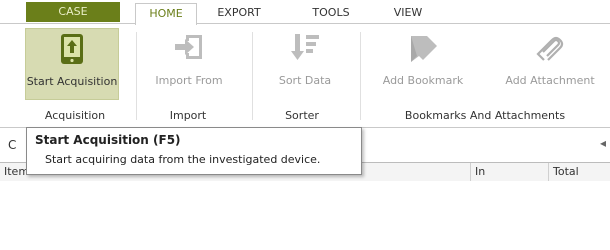 The image size is (610, 250). Describe the element at coordinates (485, 115) in the screenshot. I see `group-label-bookmarks: Bookmarks And Attachments` at that location.